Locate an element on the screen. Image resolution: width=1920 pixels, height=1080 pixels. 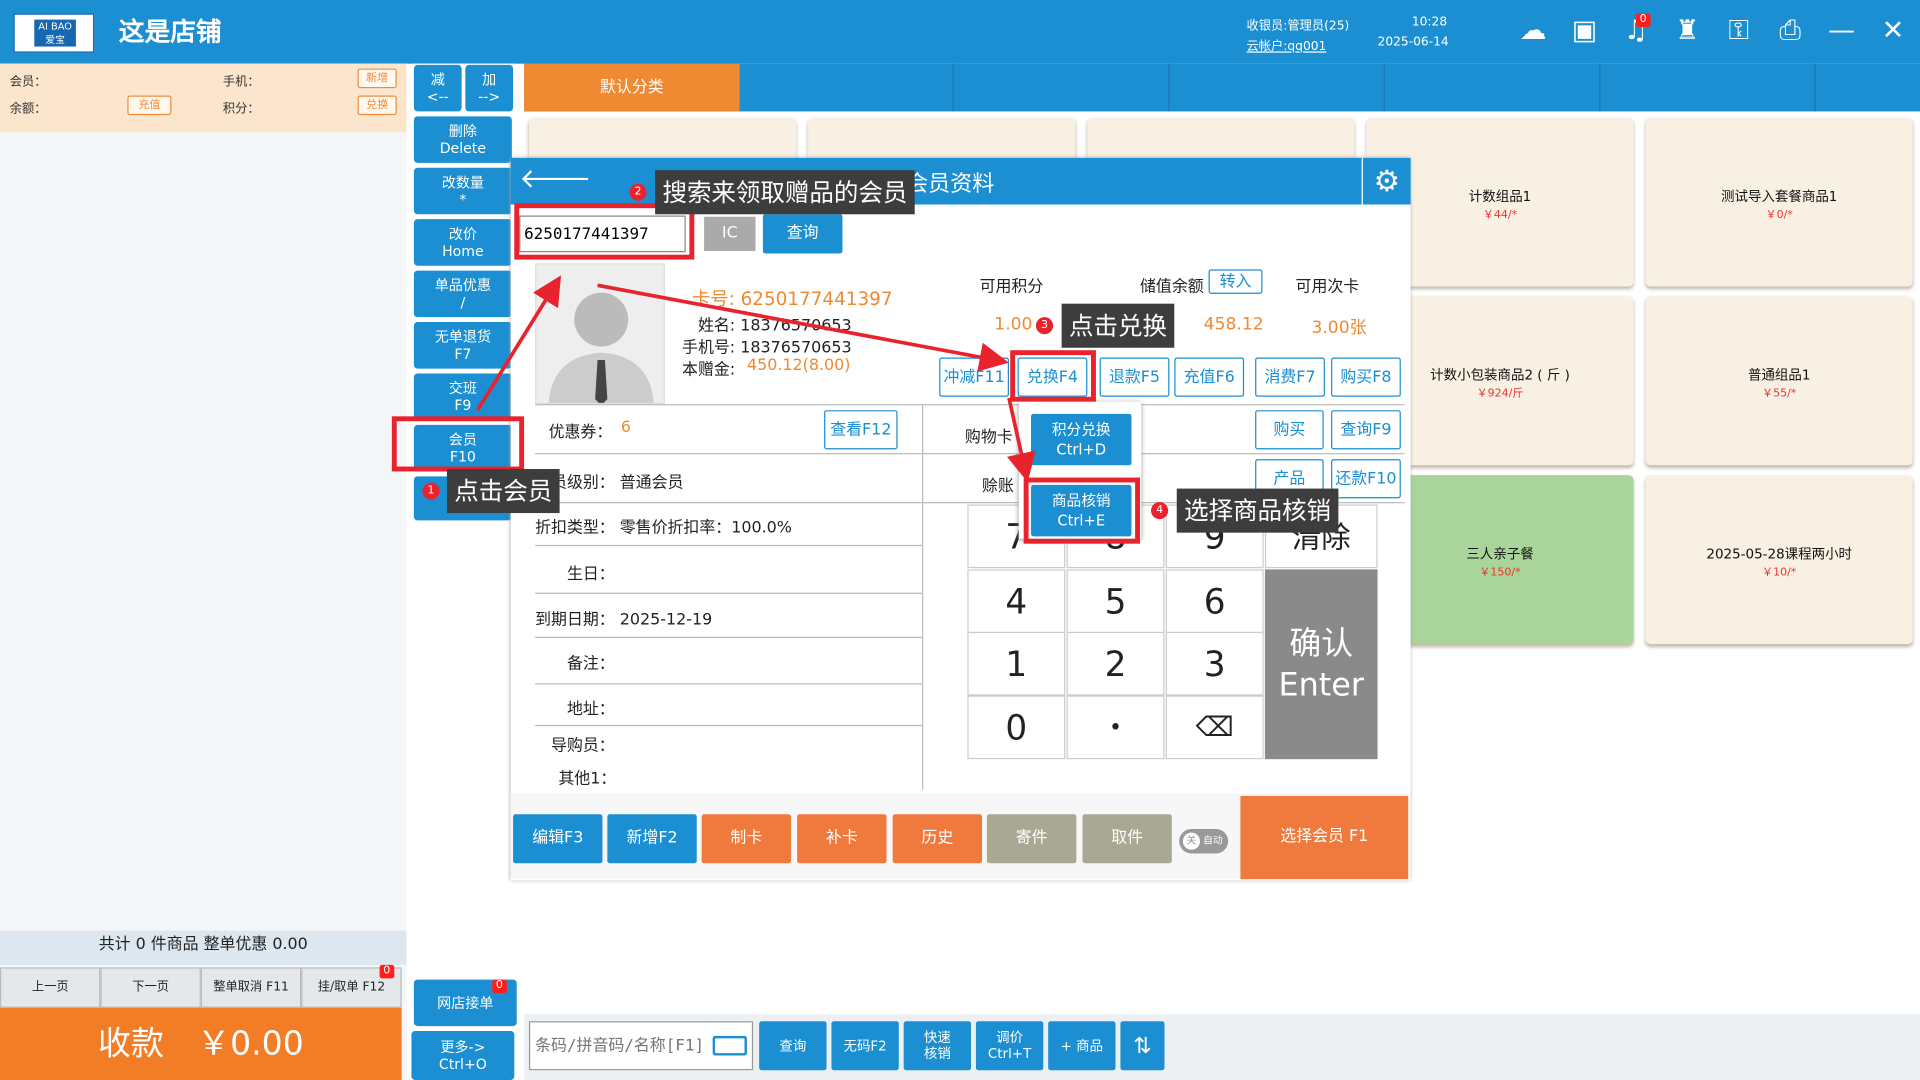
minimize-icon: — is located at coordinates (1842, 32).